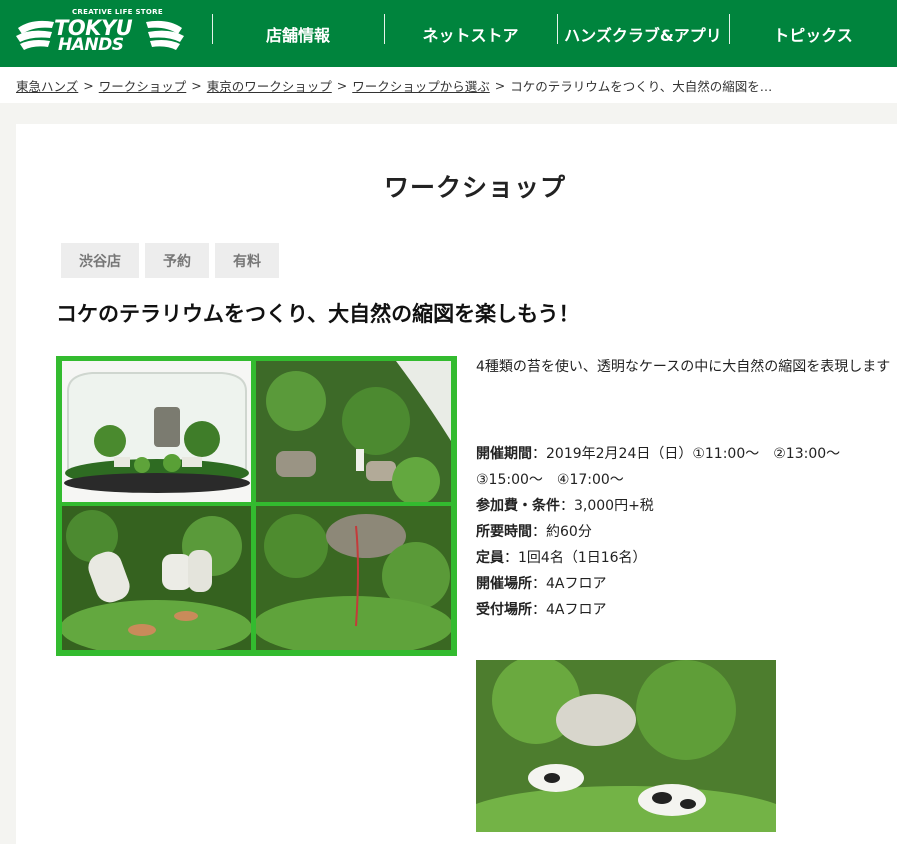 Image resolution: width=897 pixels, height=844 pixels. Describe the element at coordinates (813, 33) in the screenshot. I see `nav-topics: トピックス` at that location.